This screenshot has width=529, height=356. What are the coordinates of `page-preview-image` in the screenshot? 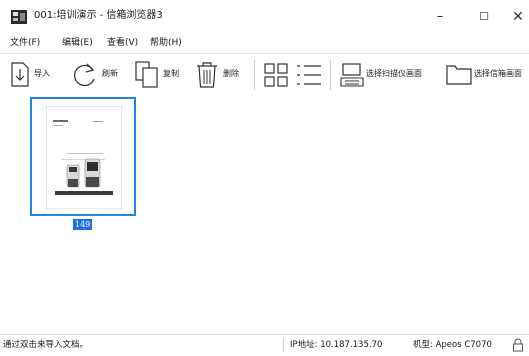 It's located at (83, 157).